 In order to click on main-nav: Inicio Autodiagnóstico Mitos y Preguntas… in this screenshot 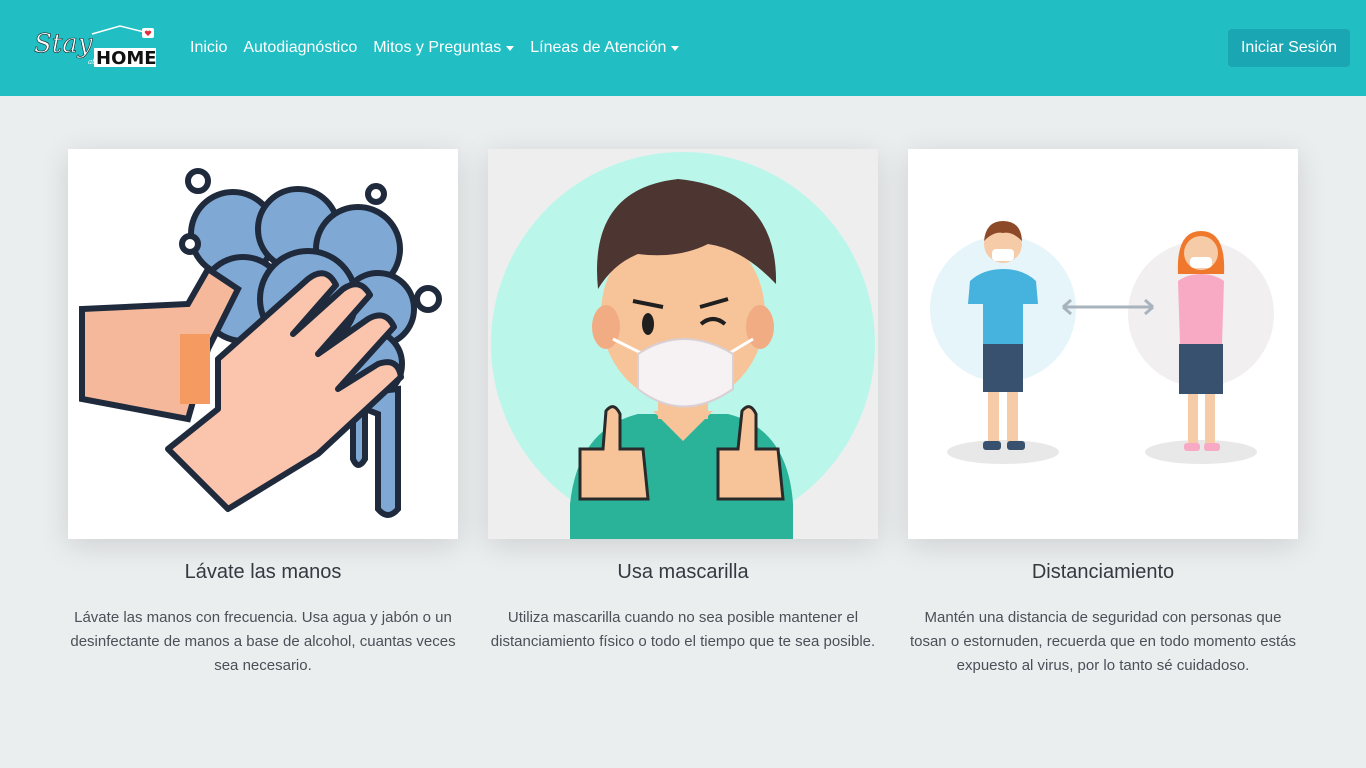, I will do `click(442, 48)`.